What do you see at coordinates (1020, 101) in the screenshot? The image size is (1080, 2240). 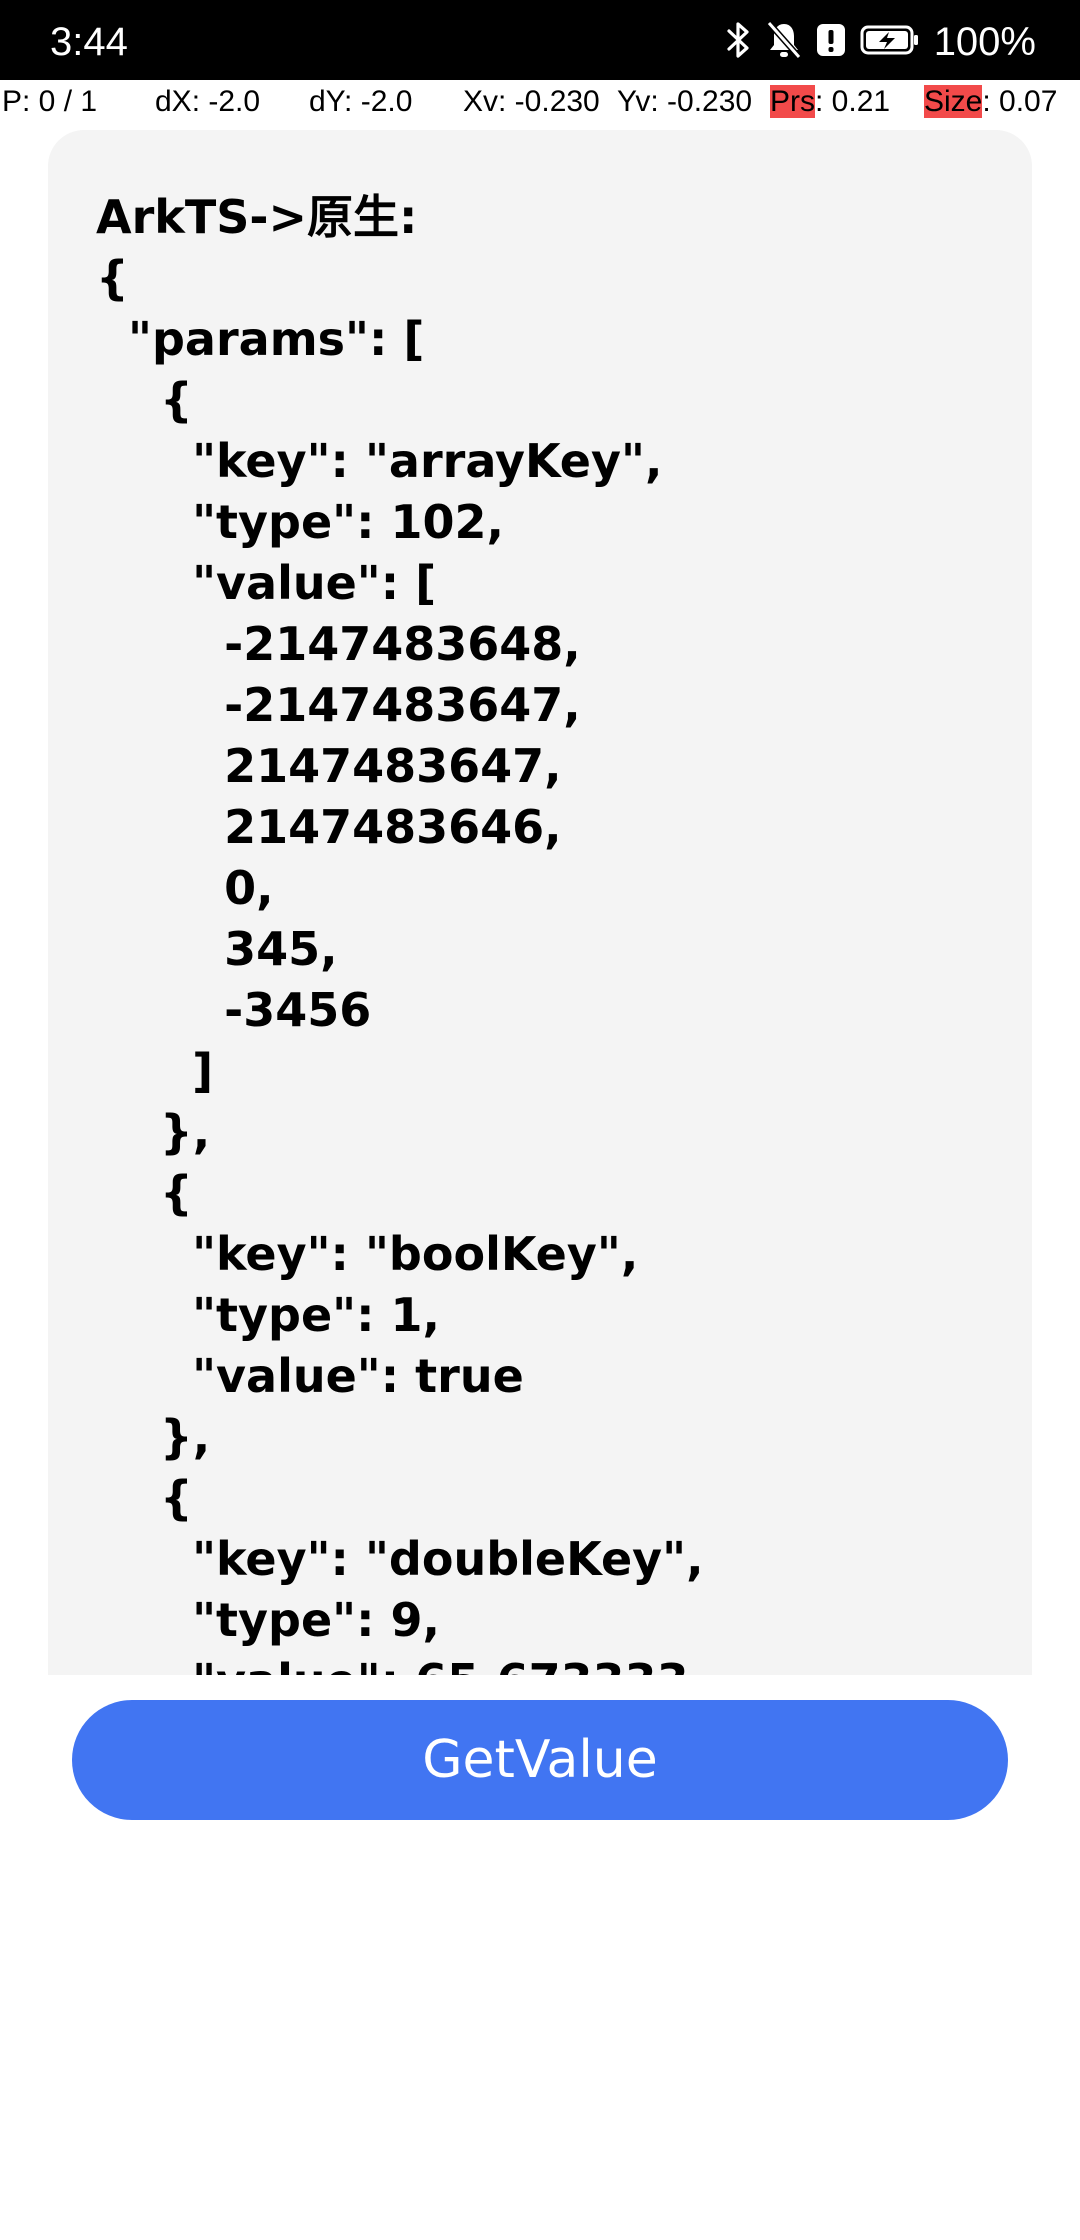 I see `pointer-size-value: : 0.07` at bounding box center [1020, 101].